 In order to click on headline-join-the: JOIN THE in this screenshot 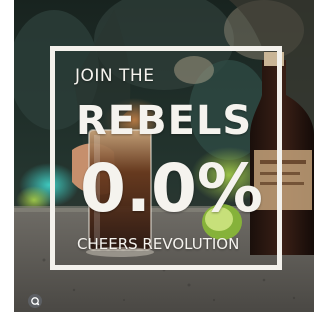, I will do `click(115, 76)`.